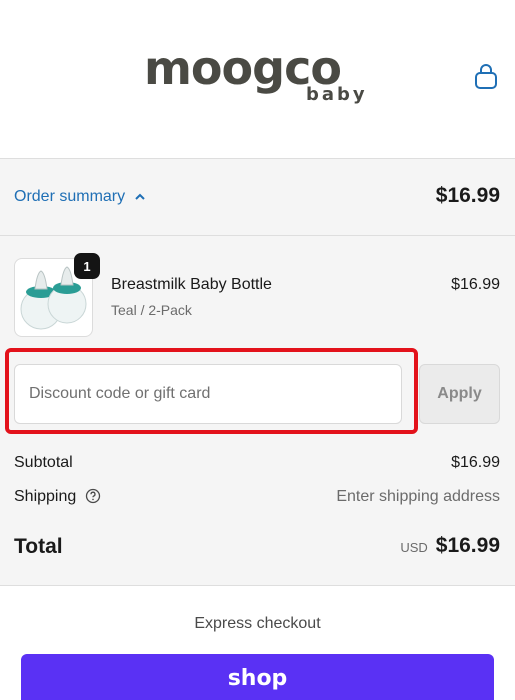  I want to click on cart-button, so click(486, 77).